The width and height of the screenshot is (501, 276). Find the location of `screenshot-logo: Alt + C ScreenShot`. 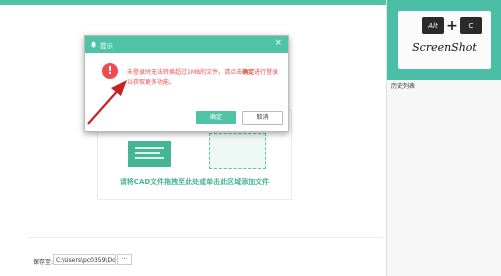

screenshot-logo: Alt + C ScreenShot is located at coordinates (444, 40).